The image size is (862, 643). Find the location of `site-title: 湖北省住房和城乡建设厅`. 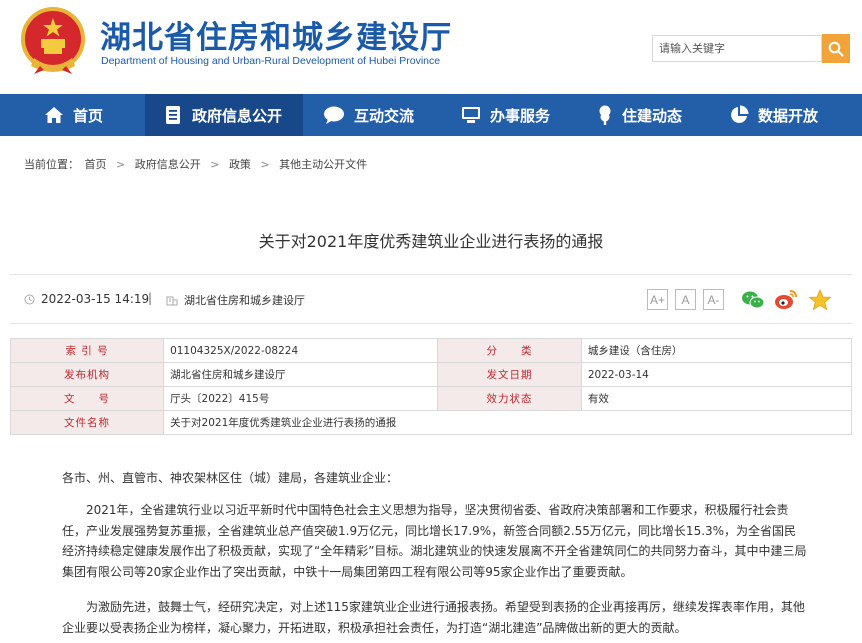

site-title: 湖北省住房和城乡建设厅 is located at coordinates (276, 34).